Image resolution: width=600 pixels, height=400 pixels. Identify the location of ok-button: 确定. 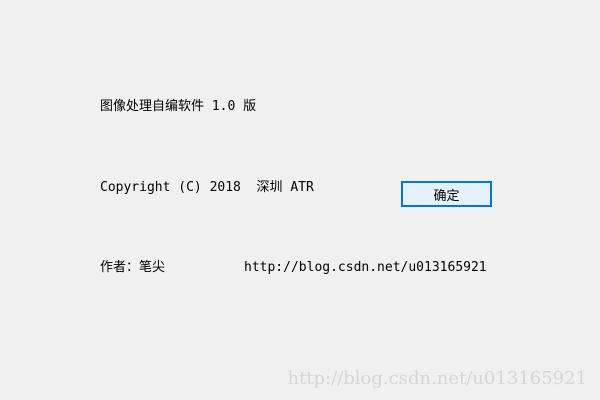
(446, 194).